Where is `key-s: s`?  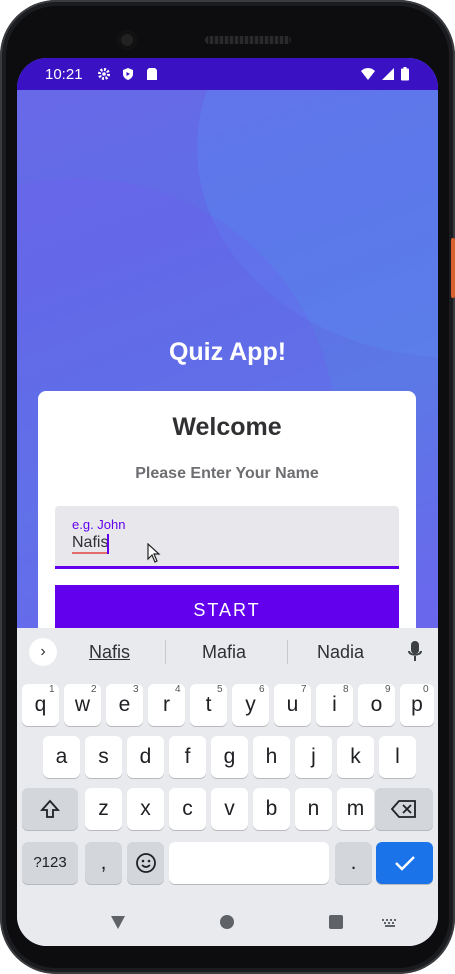 key-s: s is located at coordinates (103, 757).